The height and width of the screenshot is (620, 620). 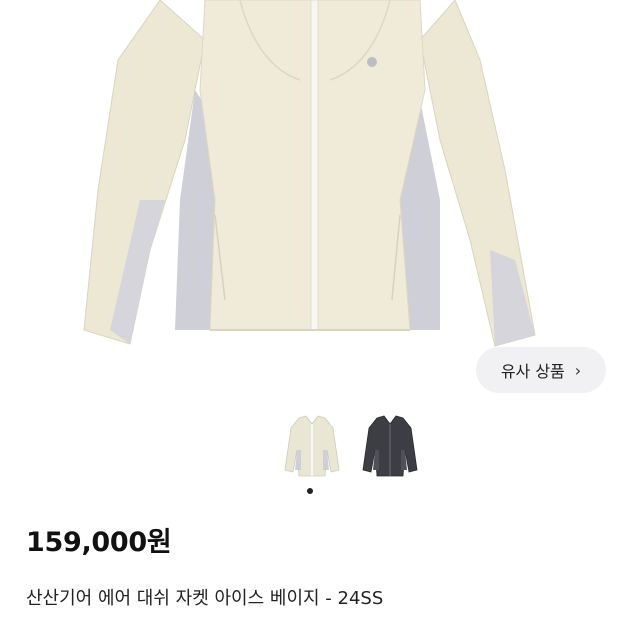 I want to click on product-price: 159,000원, so click(x=99, y=542).